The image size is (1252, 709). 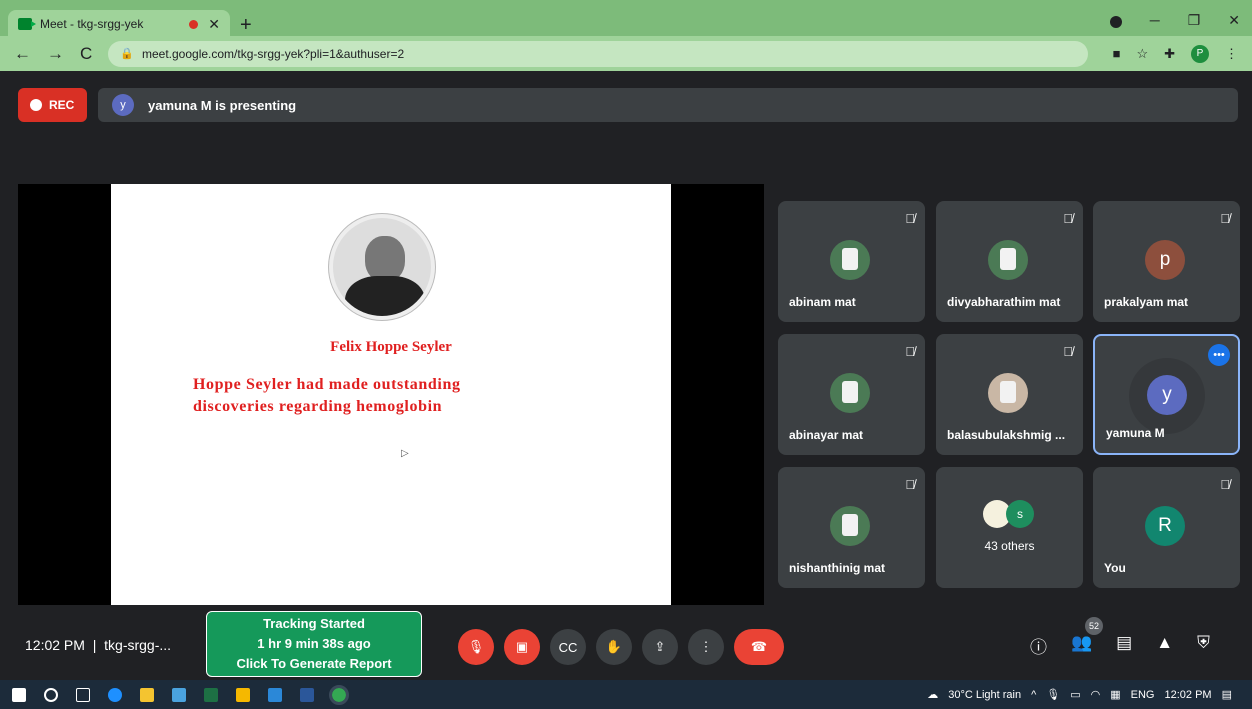 I want to click on tab-strip: Meet - tkg-srgg-yek ✕ + ─ ❐ ✕, so click(x=626, y=22).